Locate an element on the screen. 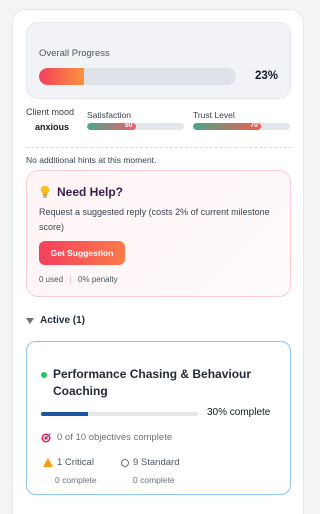 This screenshot has width=320, height=514. standard-complete: 0 complete is located at coordinates (154, 480).